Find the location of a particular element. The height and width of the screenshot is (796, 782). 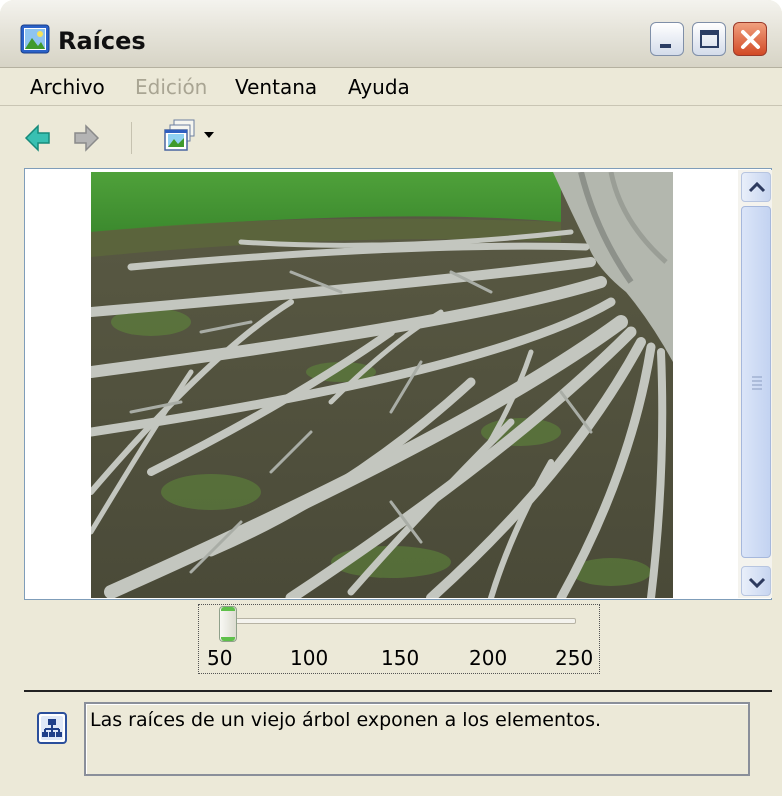

scroll-down-button is located at coordinates (756, 581).